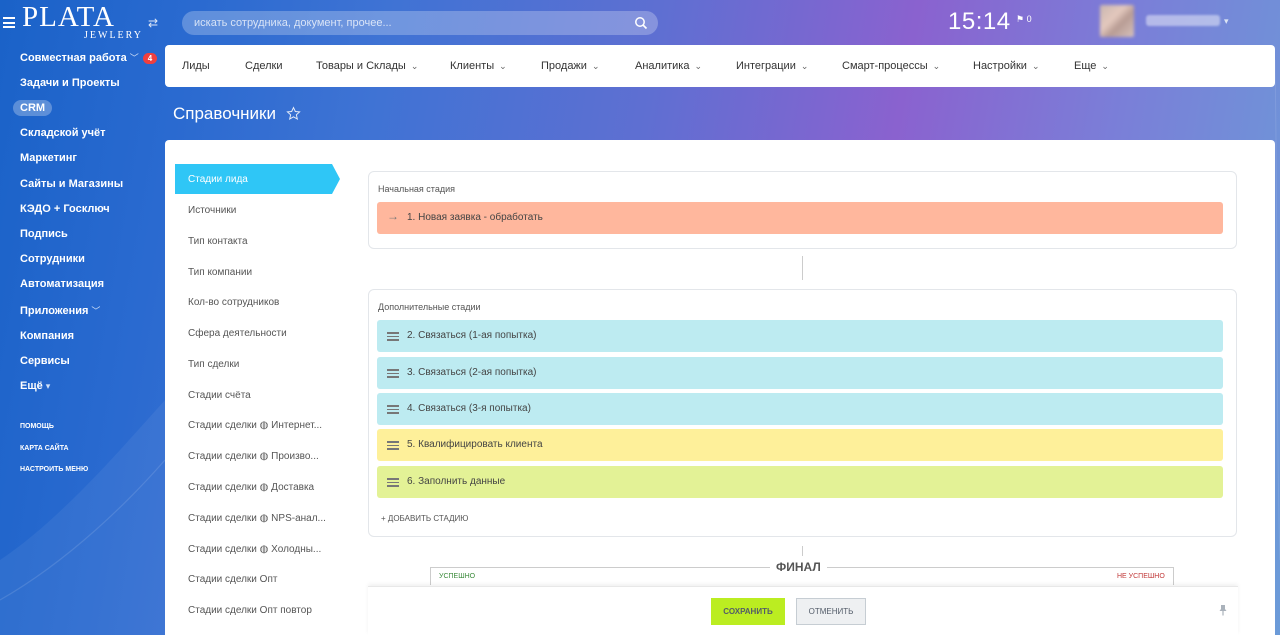  Describe the element at coordinates (1226, 21) in the screenshot. I see `chevron-down-icon: ▾` at that location.